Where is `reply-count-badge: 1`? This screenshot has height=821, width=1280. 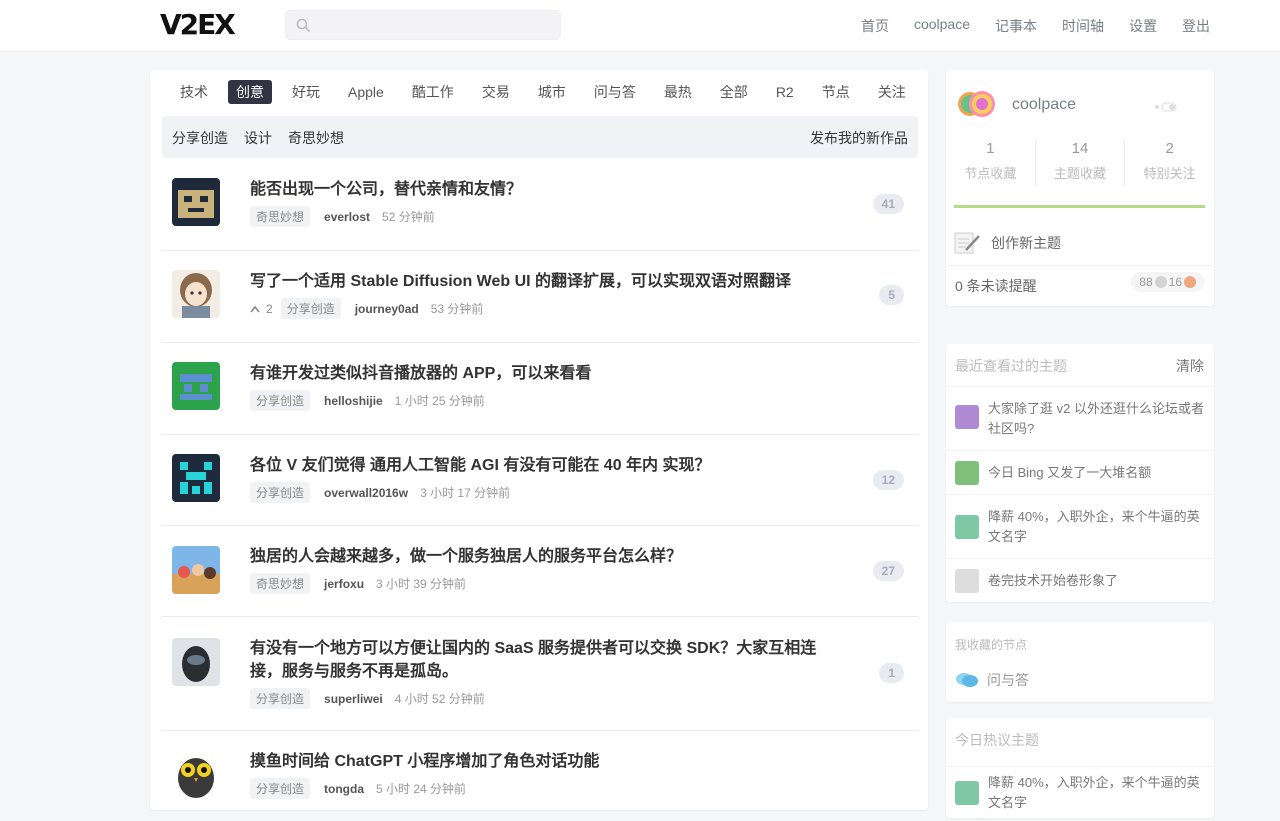 reply-count-badge: 1 is located at coordinates (891, 673).